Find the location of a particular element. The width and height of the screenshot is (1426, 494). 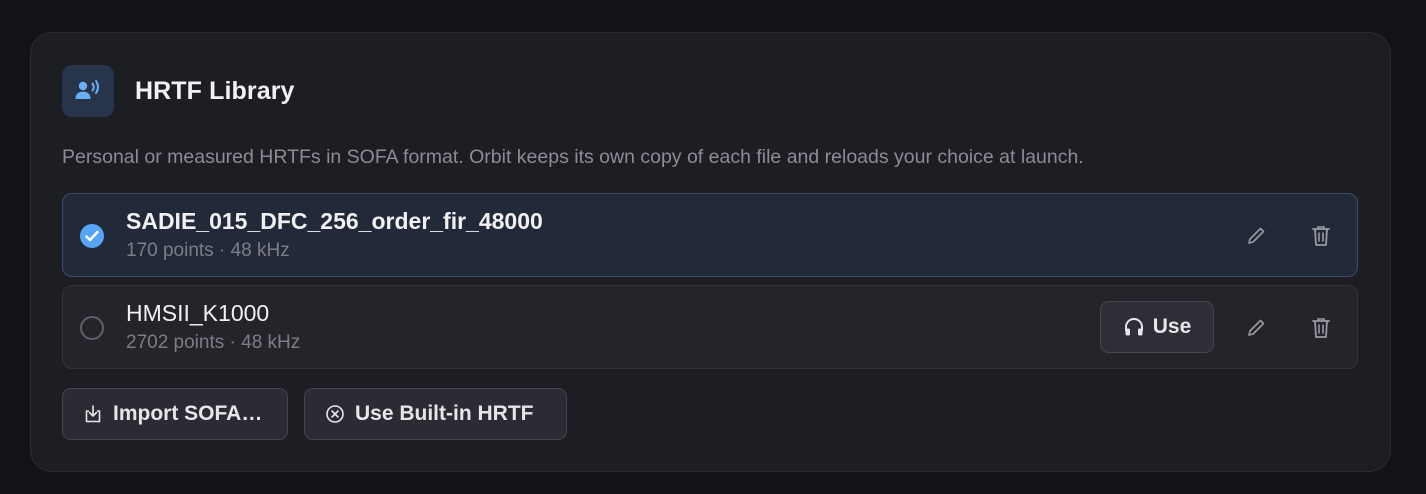

hrtf-name: HMSII_K1000 is located at coordinates (198, 313).